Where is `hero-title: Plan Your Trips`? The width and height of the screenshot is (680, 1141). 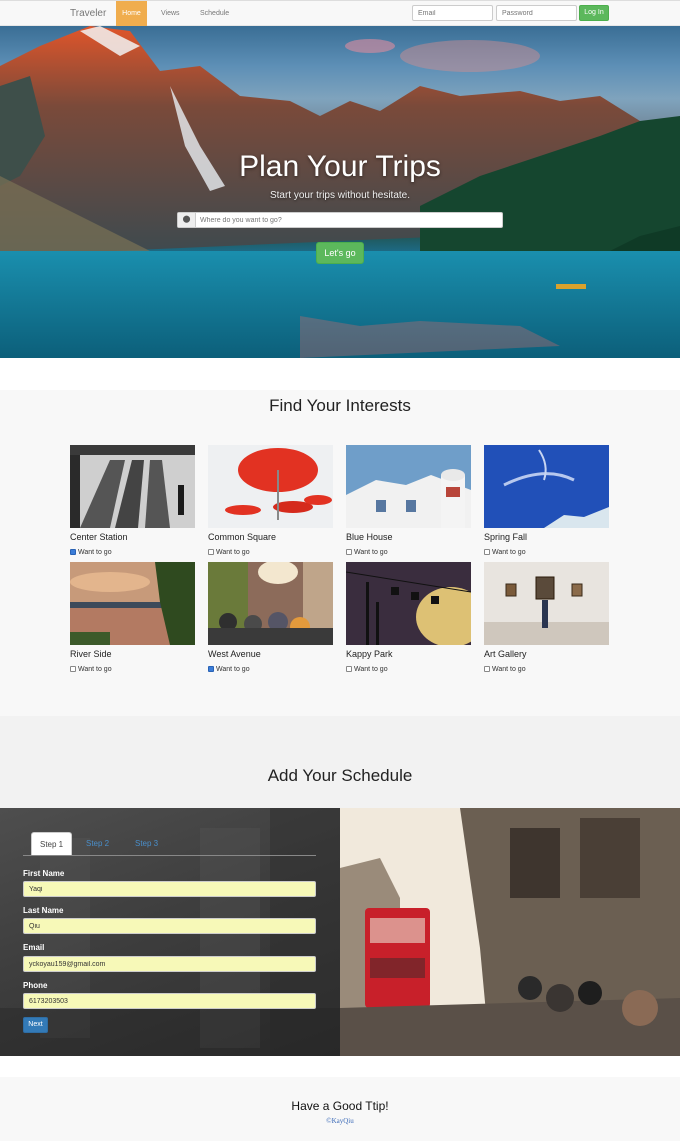
hero-title: Plan Your Trips is located at coordinates (340, 166).